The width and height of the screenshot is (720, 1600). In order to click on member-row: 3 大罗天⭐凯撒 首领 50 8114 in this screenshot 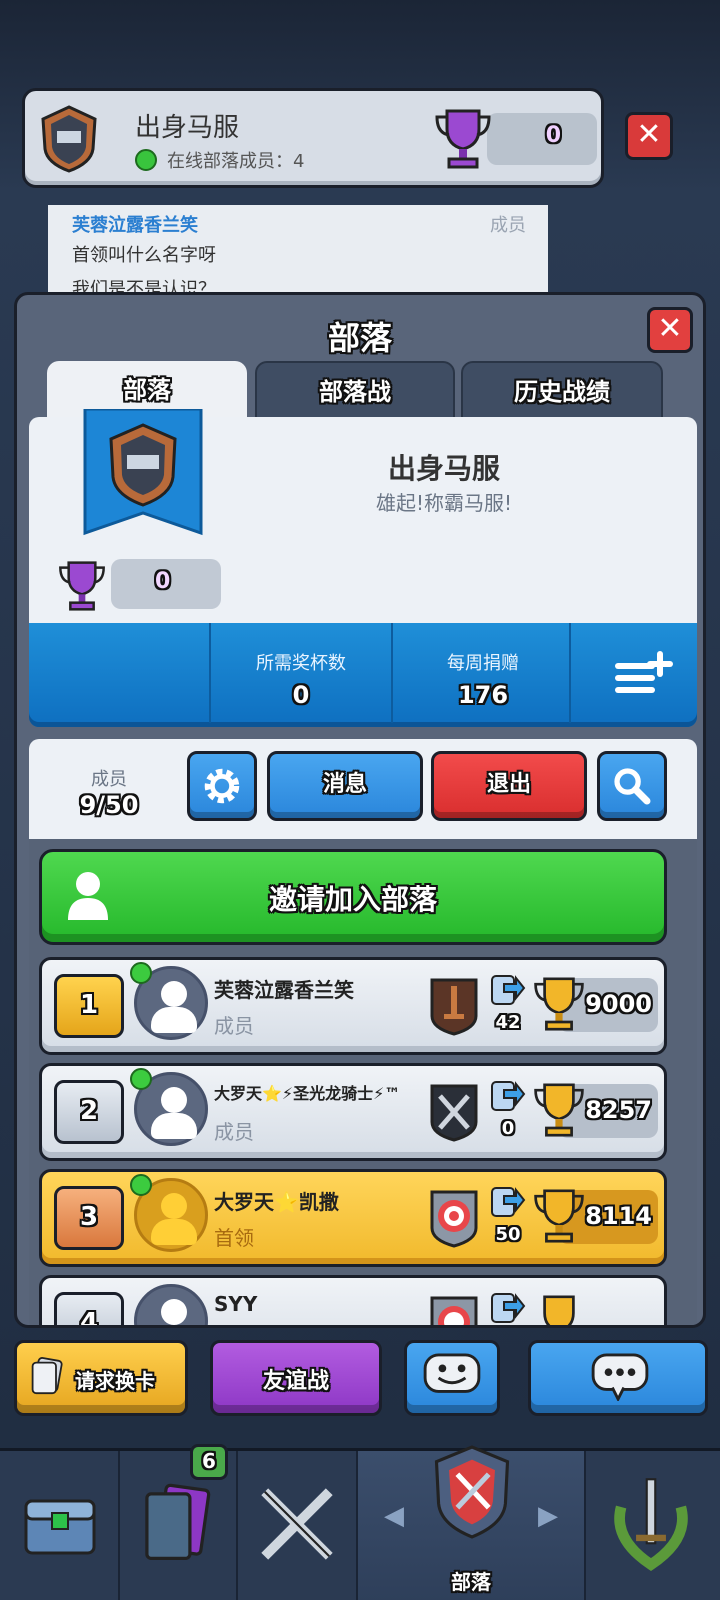, I will do `click(353, 1218)`.